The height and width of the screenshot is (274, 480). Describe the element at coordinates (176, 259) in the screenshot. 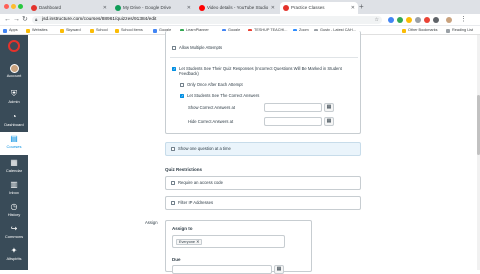

I see `due-heading: Due` at that location.